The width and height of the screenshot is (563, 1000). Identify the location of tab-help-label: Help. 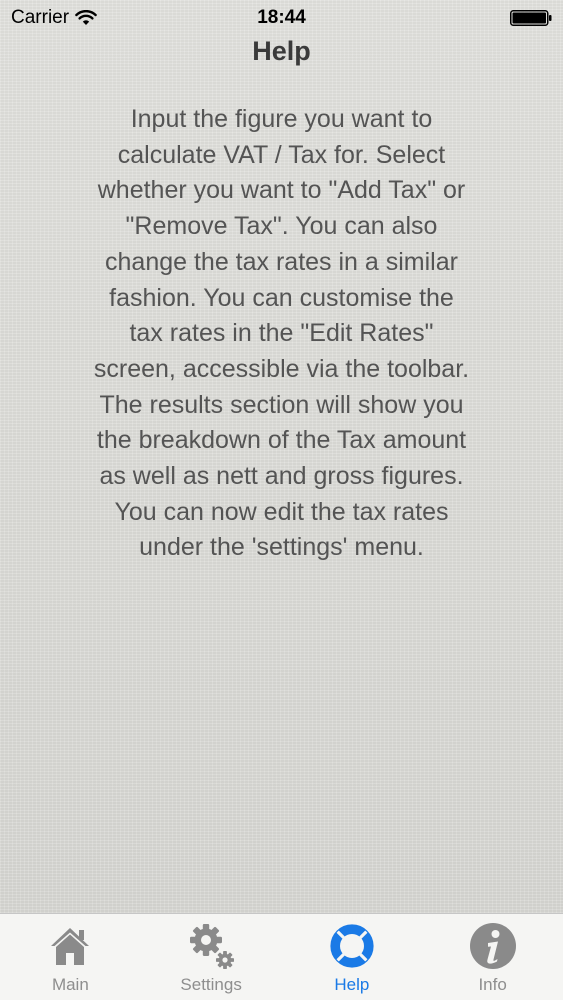
(352, 984).